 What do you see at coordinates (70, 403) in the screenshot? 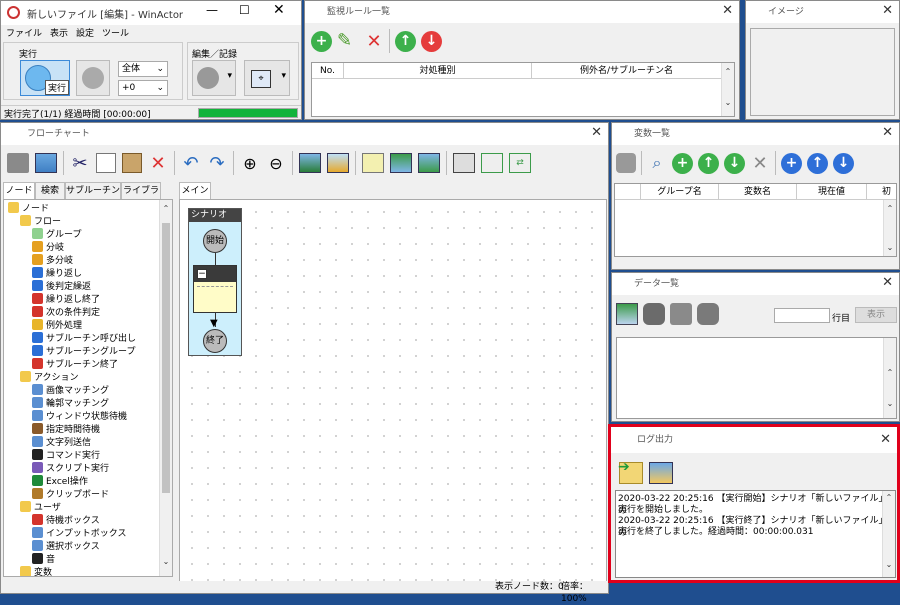
I see `tree-item: 輪郭マッチング` at bounding box center [70, 403].